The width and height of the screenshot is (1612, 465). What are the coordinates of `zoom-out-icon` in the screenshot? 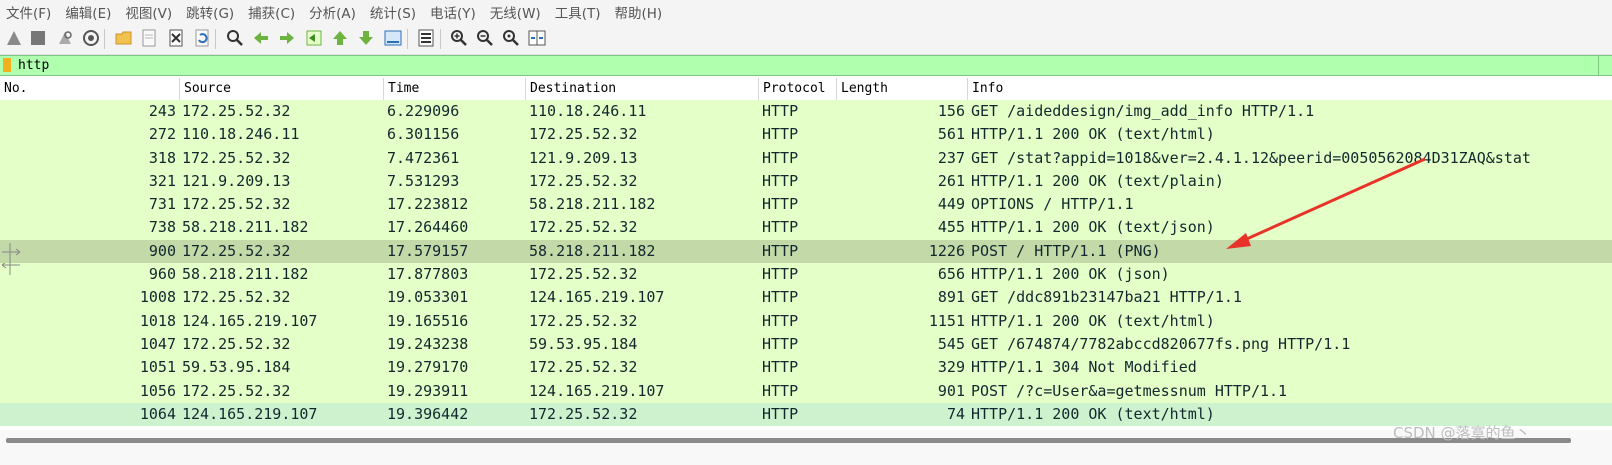 It's located at (485, 38).